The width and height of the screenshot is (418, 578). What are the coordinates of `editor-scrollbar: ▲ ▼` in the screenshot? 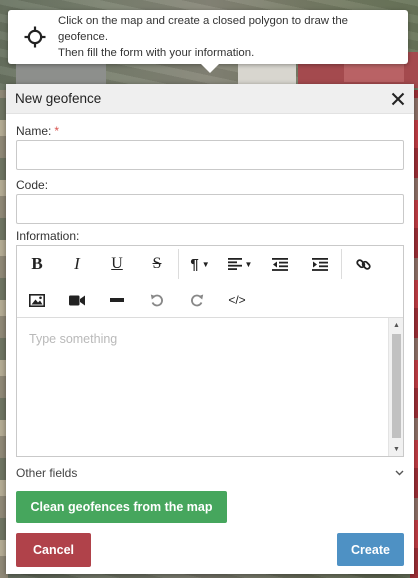 It's located at (395, 387).